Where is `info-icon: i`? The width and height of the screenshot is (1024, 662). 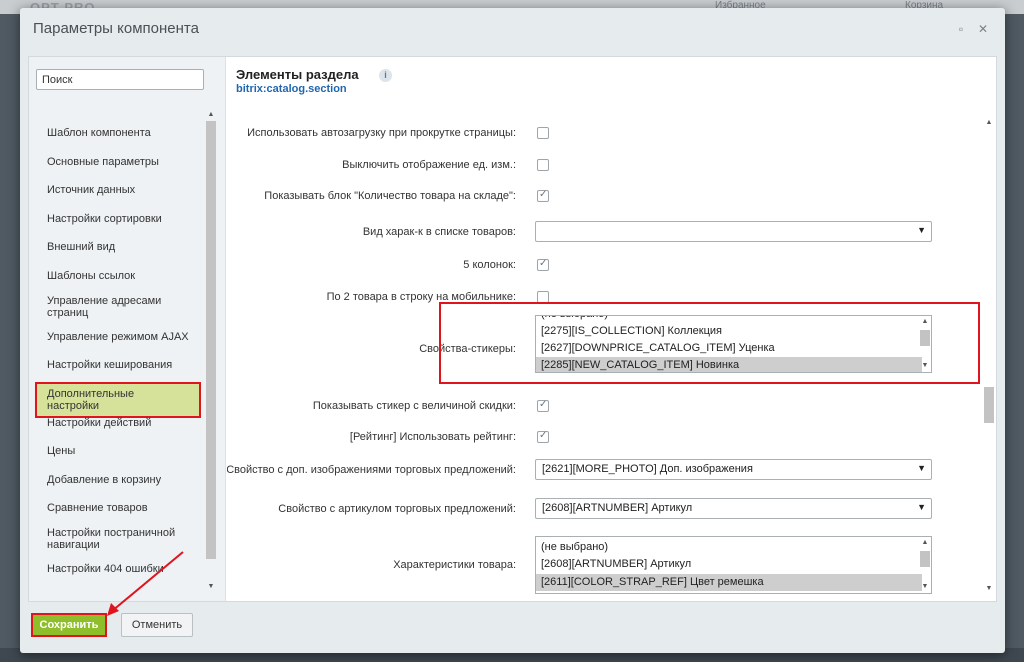 info-icon: i is located at coordinates (385, 75).